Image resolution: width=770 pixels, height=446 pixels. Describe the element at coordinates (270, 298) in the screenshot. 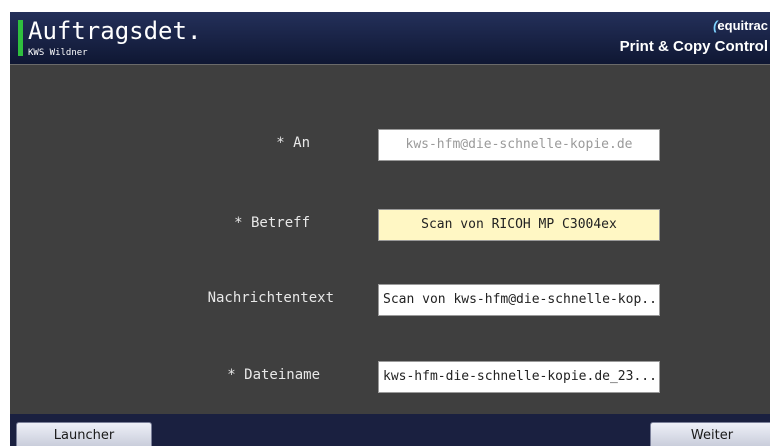

I see `label-message: Nachrichtentext` at that location.